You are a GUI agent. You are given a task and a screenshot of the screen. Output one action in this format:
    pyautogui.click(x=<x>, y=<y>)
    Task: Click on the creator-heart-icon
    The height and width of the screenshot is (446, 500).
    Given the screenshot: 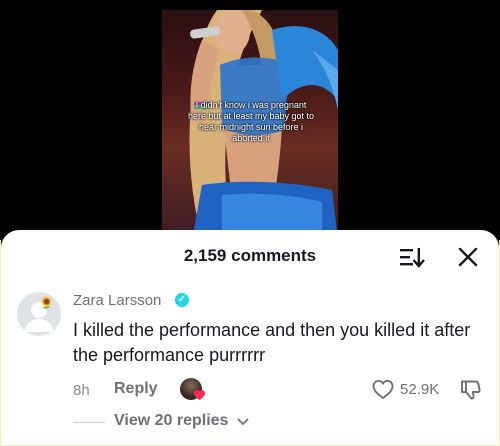 What is the action you would take?
    pyautogui.click(x=199, y=395)
    